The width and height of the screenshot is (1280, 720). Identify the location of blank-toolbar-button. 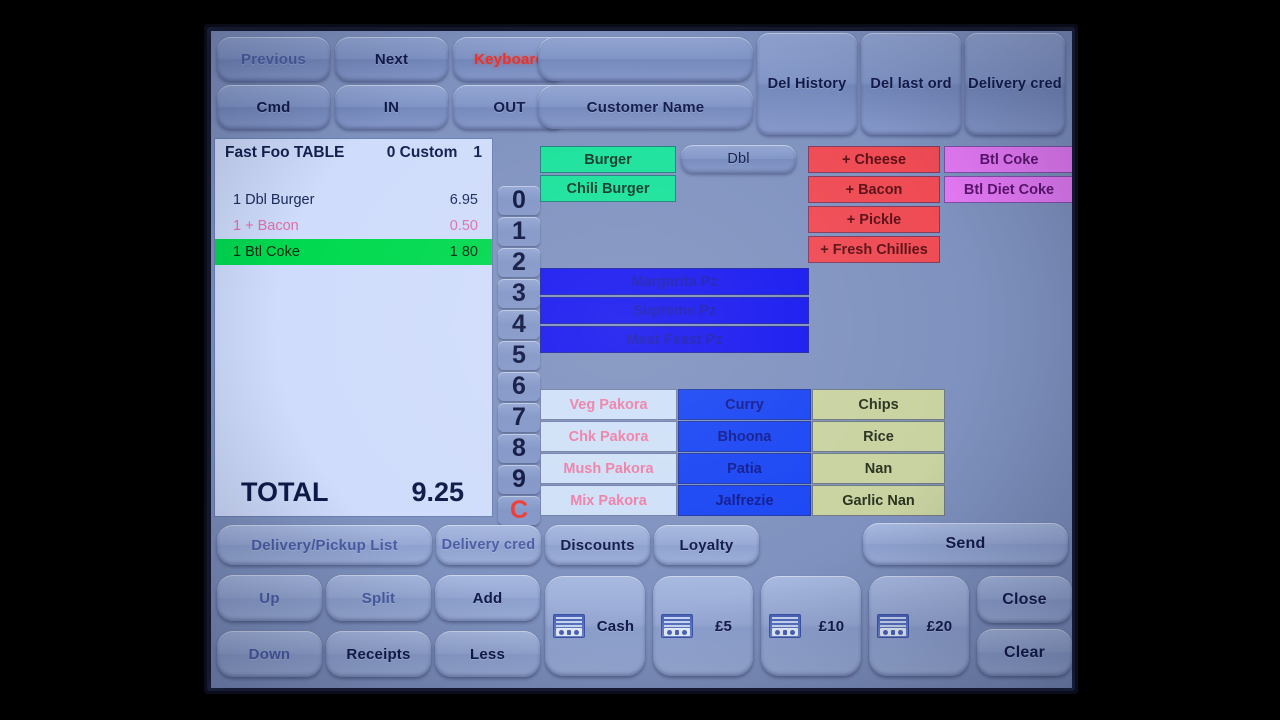
(645, 59).